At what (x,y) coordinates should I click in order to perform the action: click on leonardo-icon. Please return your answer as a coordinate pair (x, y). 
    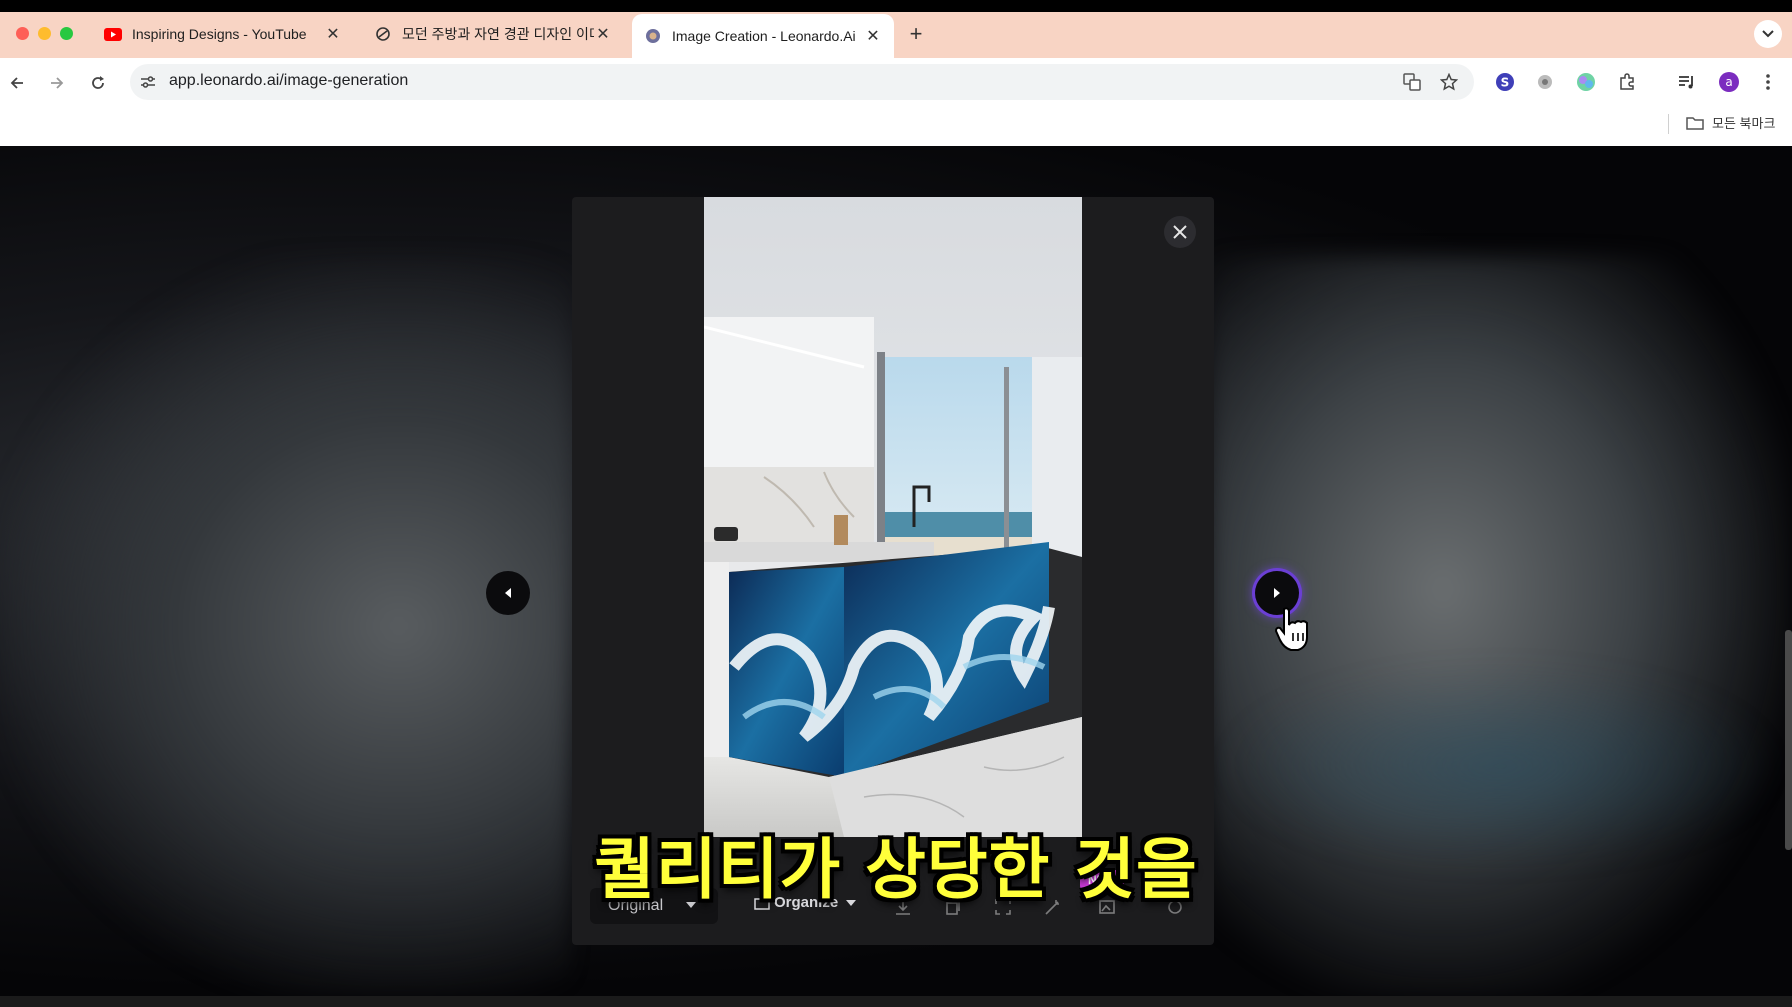
    Looking at the image, I should click on (653, 36).